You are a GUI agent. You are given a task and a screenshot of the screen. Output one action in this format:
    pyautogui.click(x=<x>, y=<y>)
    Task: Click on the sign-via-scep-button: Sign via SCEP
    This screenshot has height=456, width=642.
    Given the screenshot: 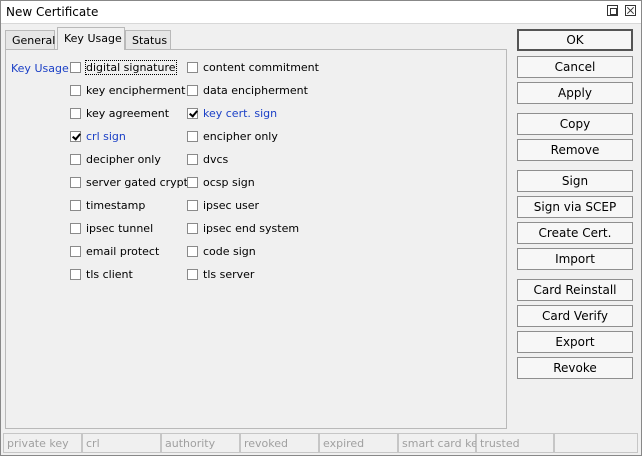 What is the action you would take?
    pyautogui.click(x=575, y=207)
    